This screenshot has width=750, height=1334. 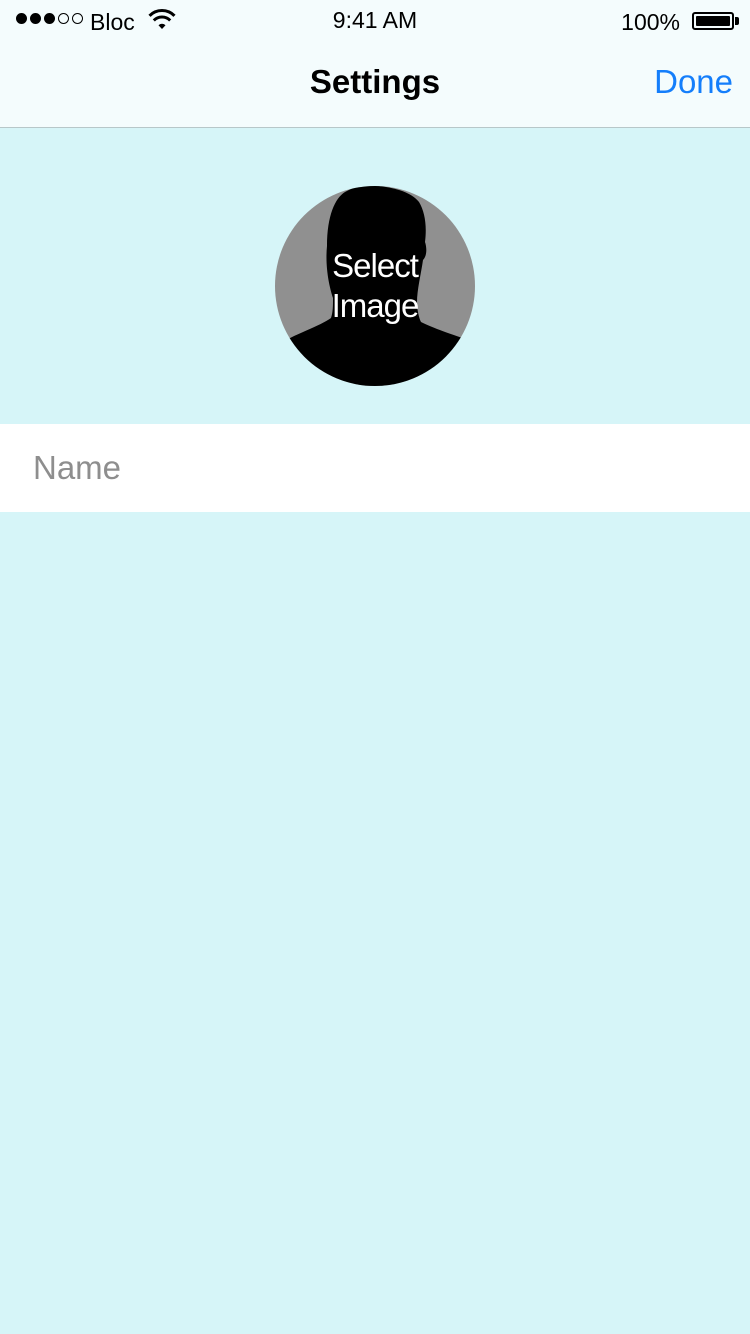 I want to click on page-title: Settings, so click(x=375, y=81).